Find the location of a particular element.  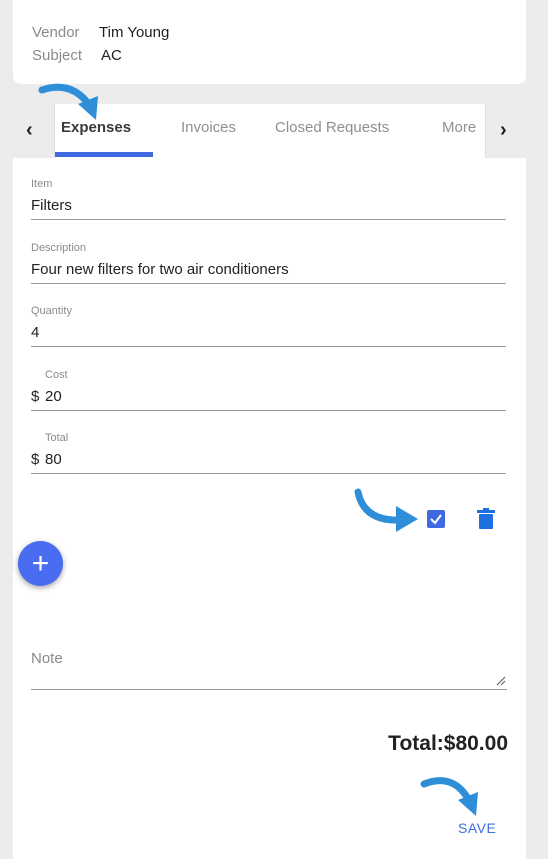

note-underline is located at coordinates (269, 689).